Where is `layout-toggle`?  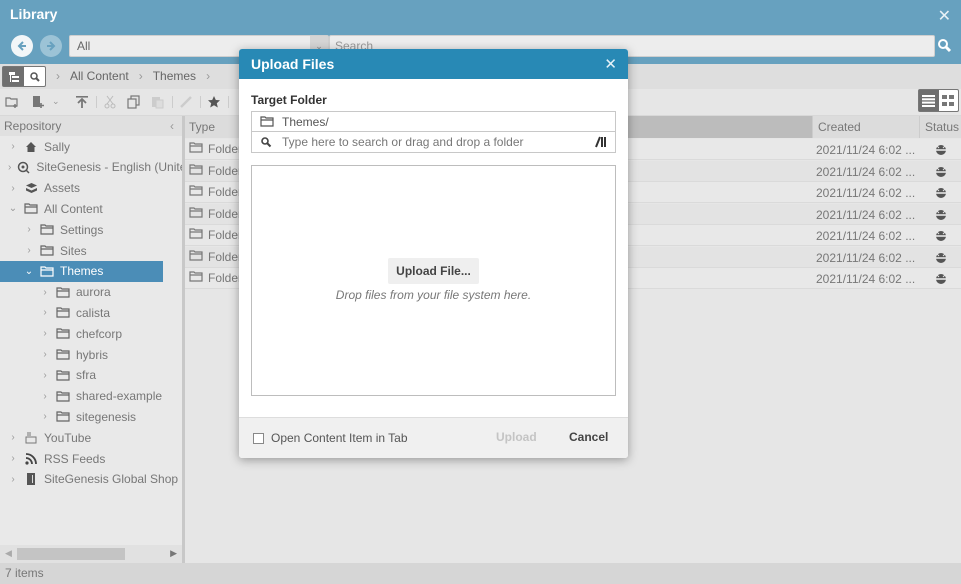 layout-toggle is located at coordinates (938, 100).